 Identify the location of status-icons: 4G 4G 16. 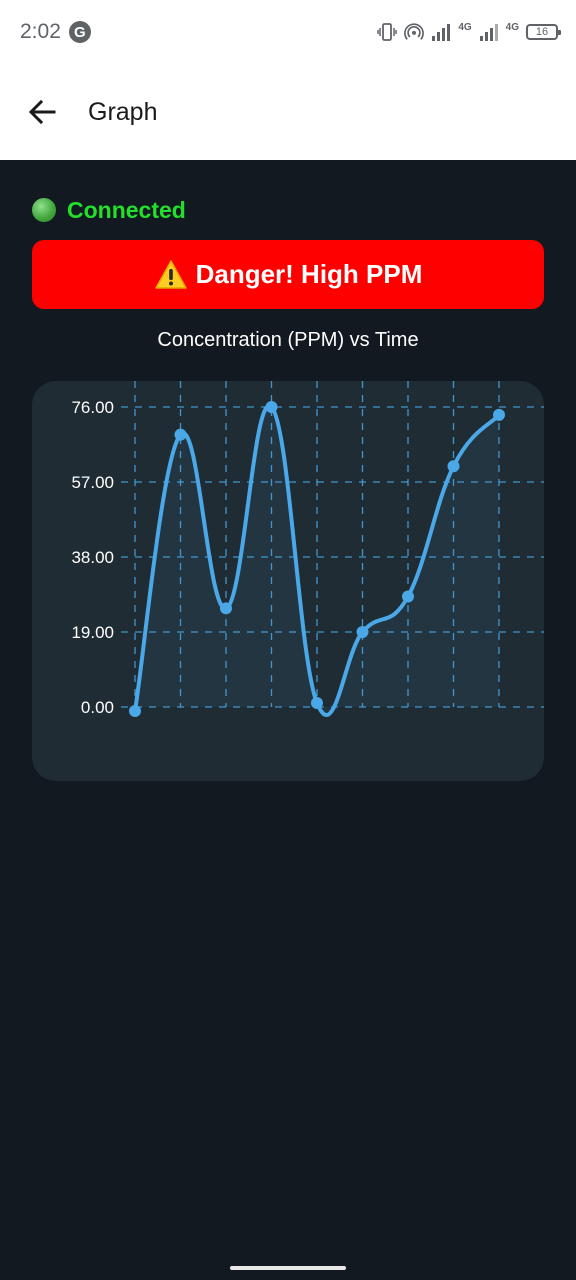
(469, 32).